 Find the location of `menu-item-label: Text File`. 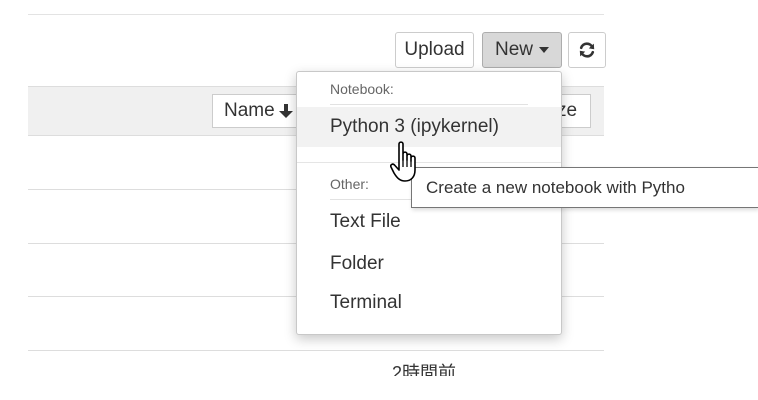

menu-item-label: Text File is located at coordinates (365, 221).